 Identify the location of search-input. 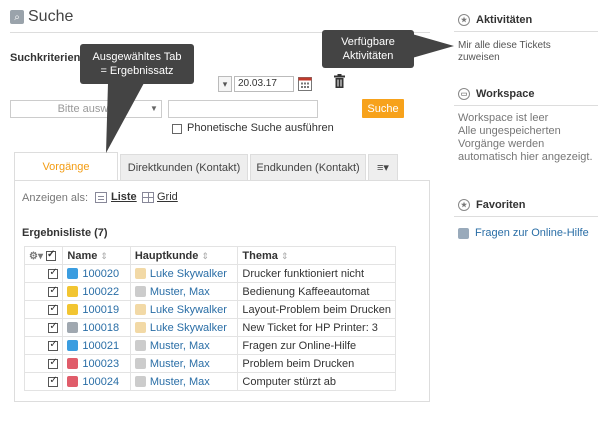
(243, 109).